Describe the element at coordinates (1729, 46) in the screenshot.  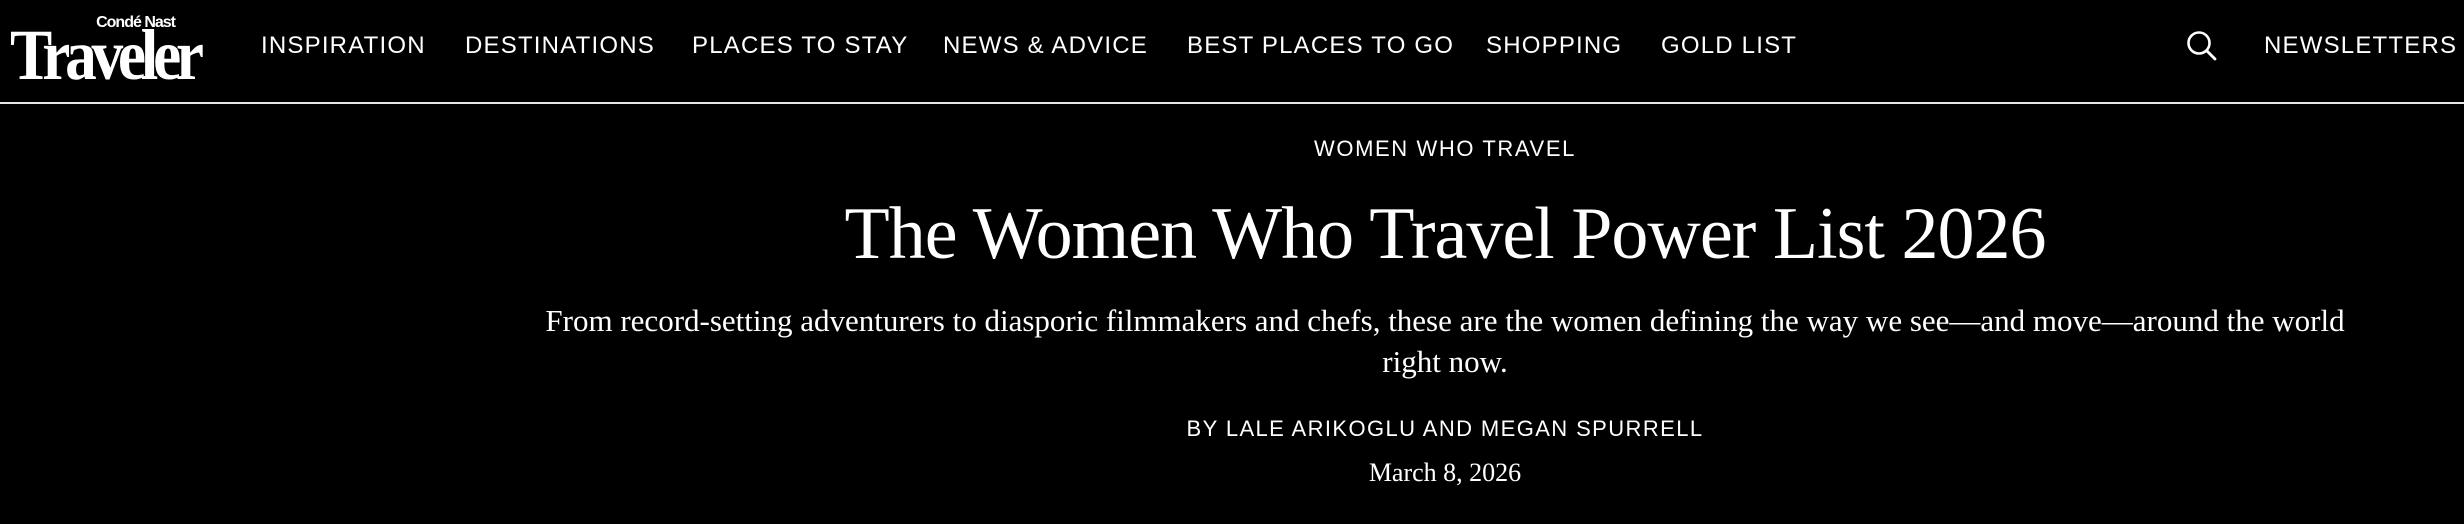
I see `nav-item-gold-list: GOLD LIST` at that location.